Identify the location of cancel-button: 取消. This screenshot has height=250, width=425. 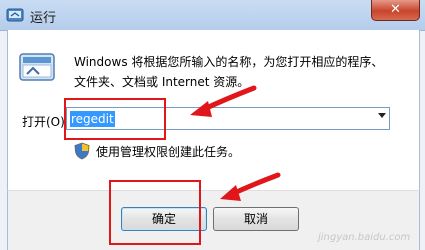
(256, 219).